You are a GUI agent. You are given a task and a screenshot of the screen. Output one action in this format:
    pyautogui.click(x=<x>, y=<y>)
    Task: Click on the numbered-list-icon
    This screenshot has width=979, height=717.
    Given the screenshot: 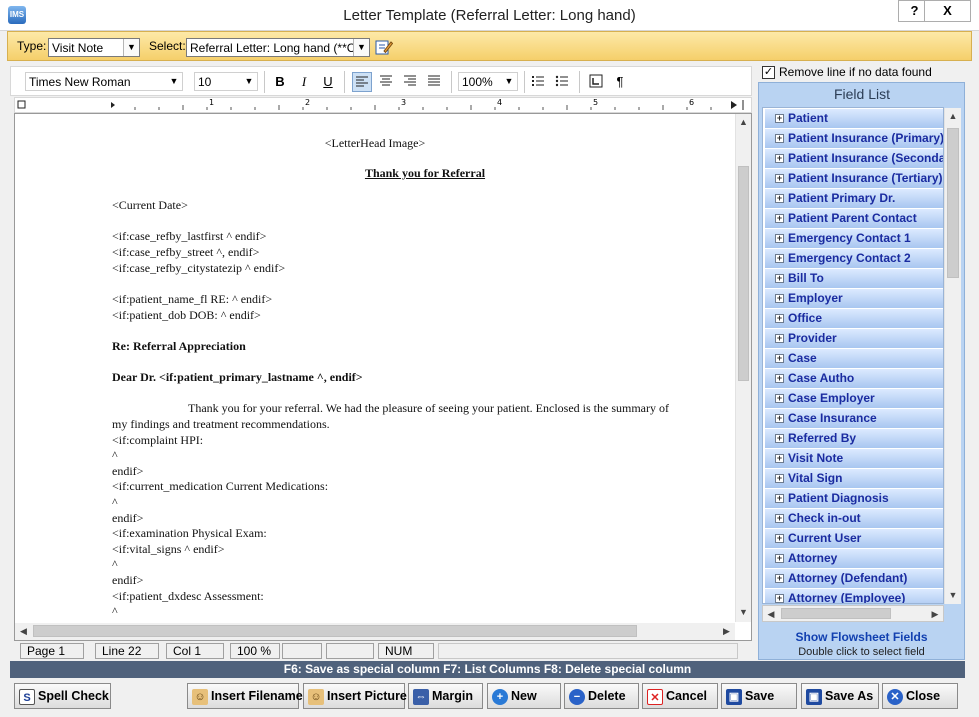 What is the action you would take?
    pyautogui.click(x=538, y=82)
    